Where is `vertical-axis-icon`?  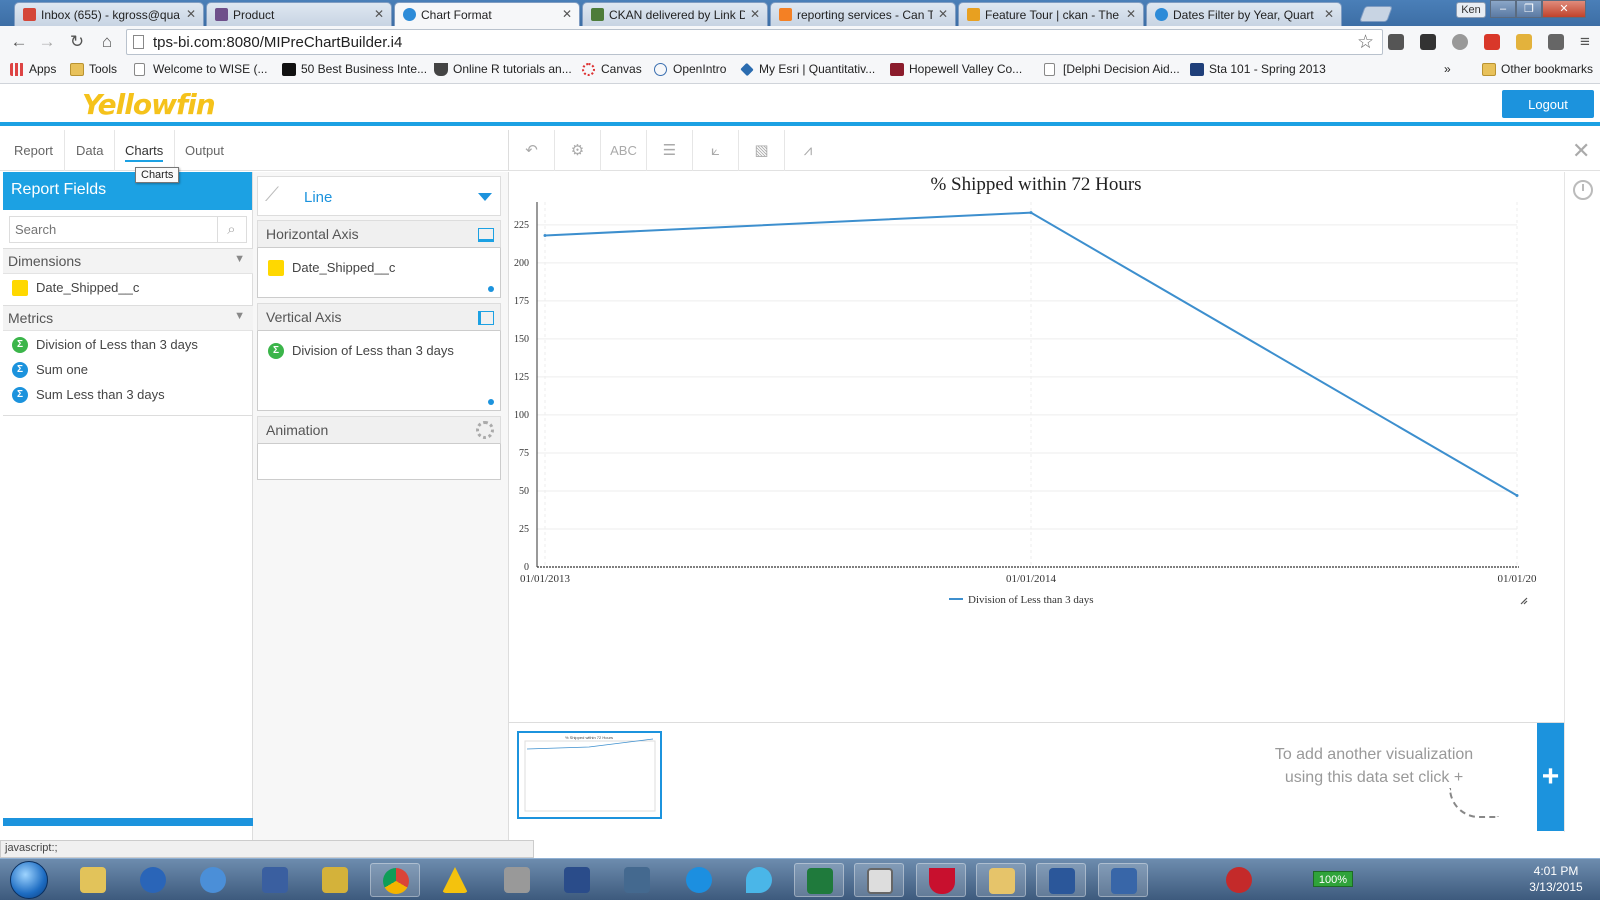 vertical-axis-icon is located at coordinates (486, 318).